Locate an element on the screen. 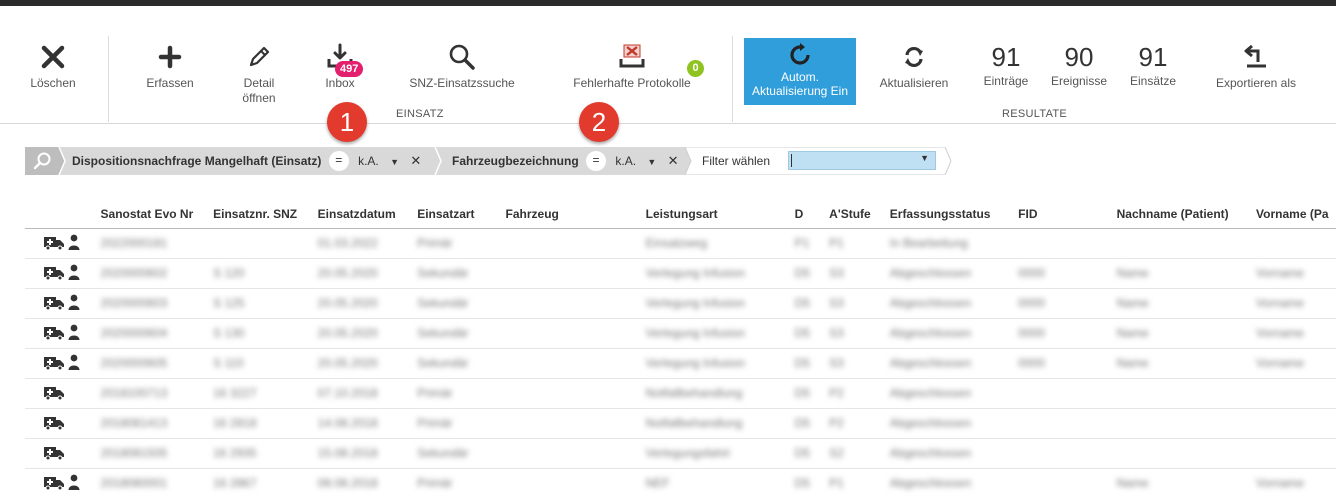 This screenshot has height=498, width=1336. snz-search-button: SNZ-Einsatzssuche is located at coordinates (462, 66).